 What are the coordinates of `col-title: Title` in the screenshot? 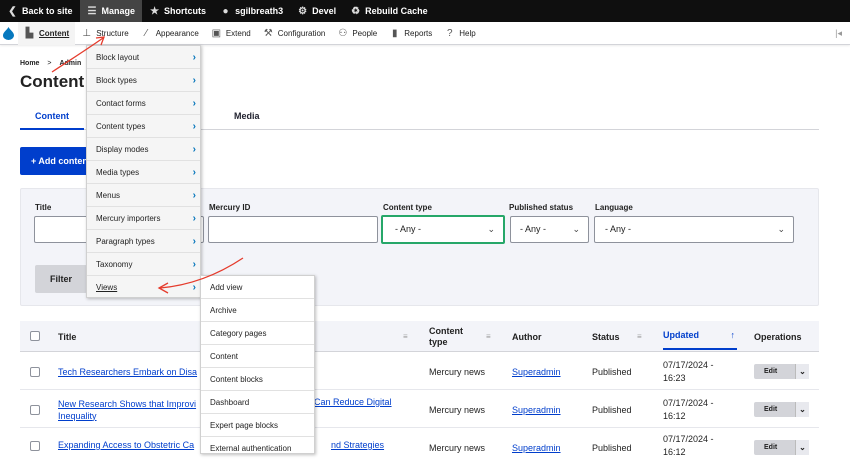 It's located at (67, 336).